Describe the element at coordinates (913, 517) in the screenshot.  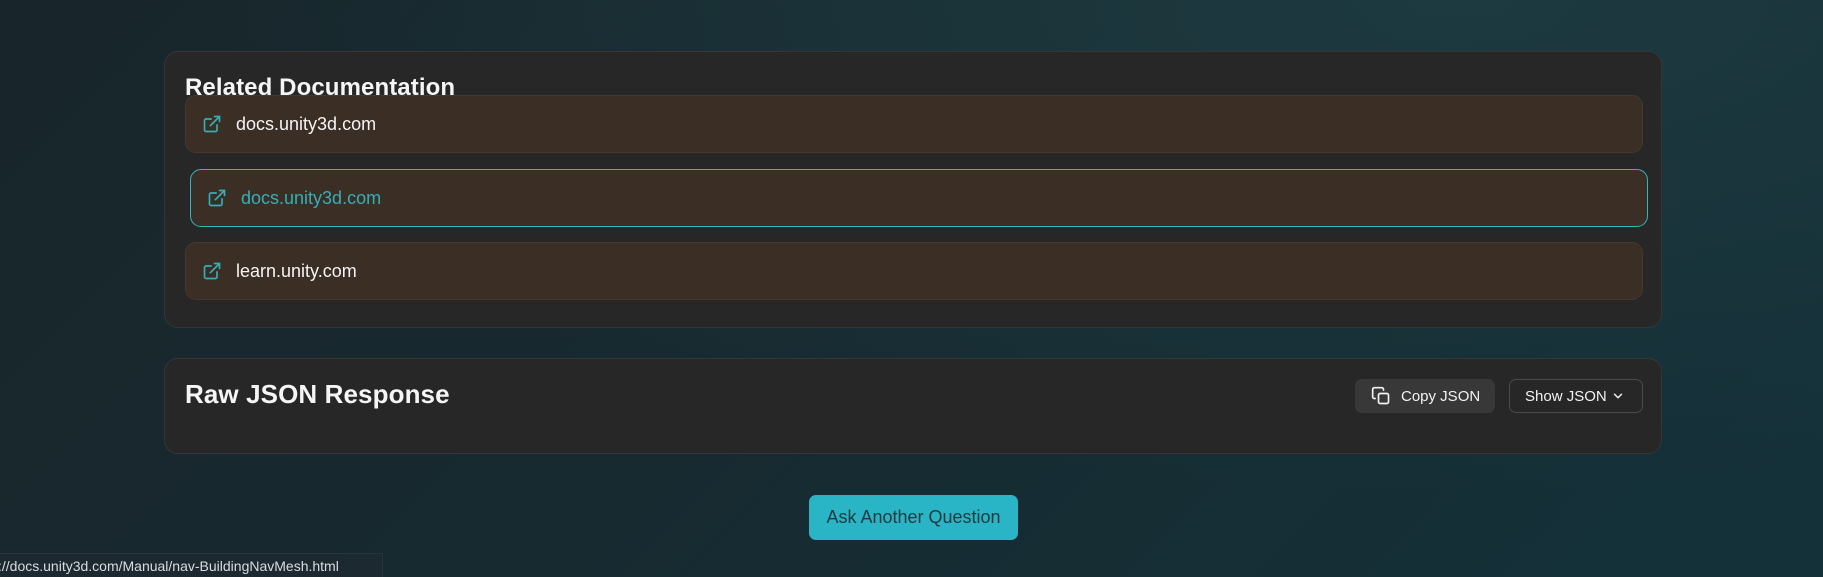
I see `ask-another-question-button: Ask Another Question` at that location.